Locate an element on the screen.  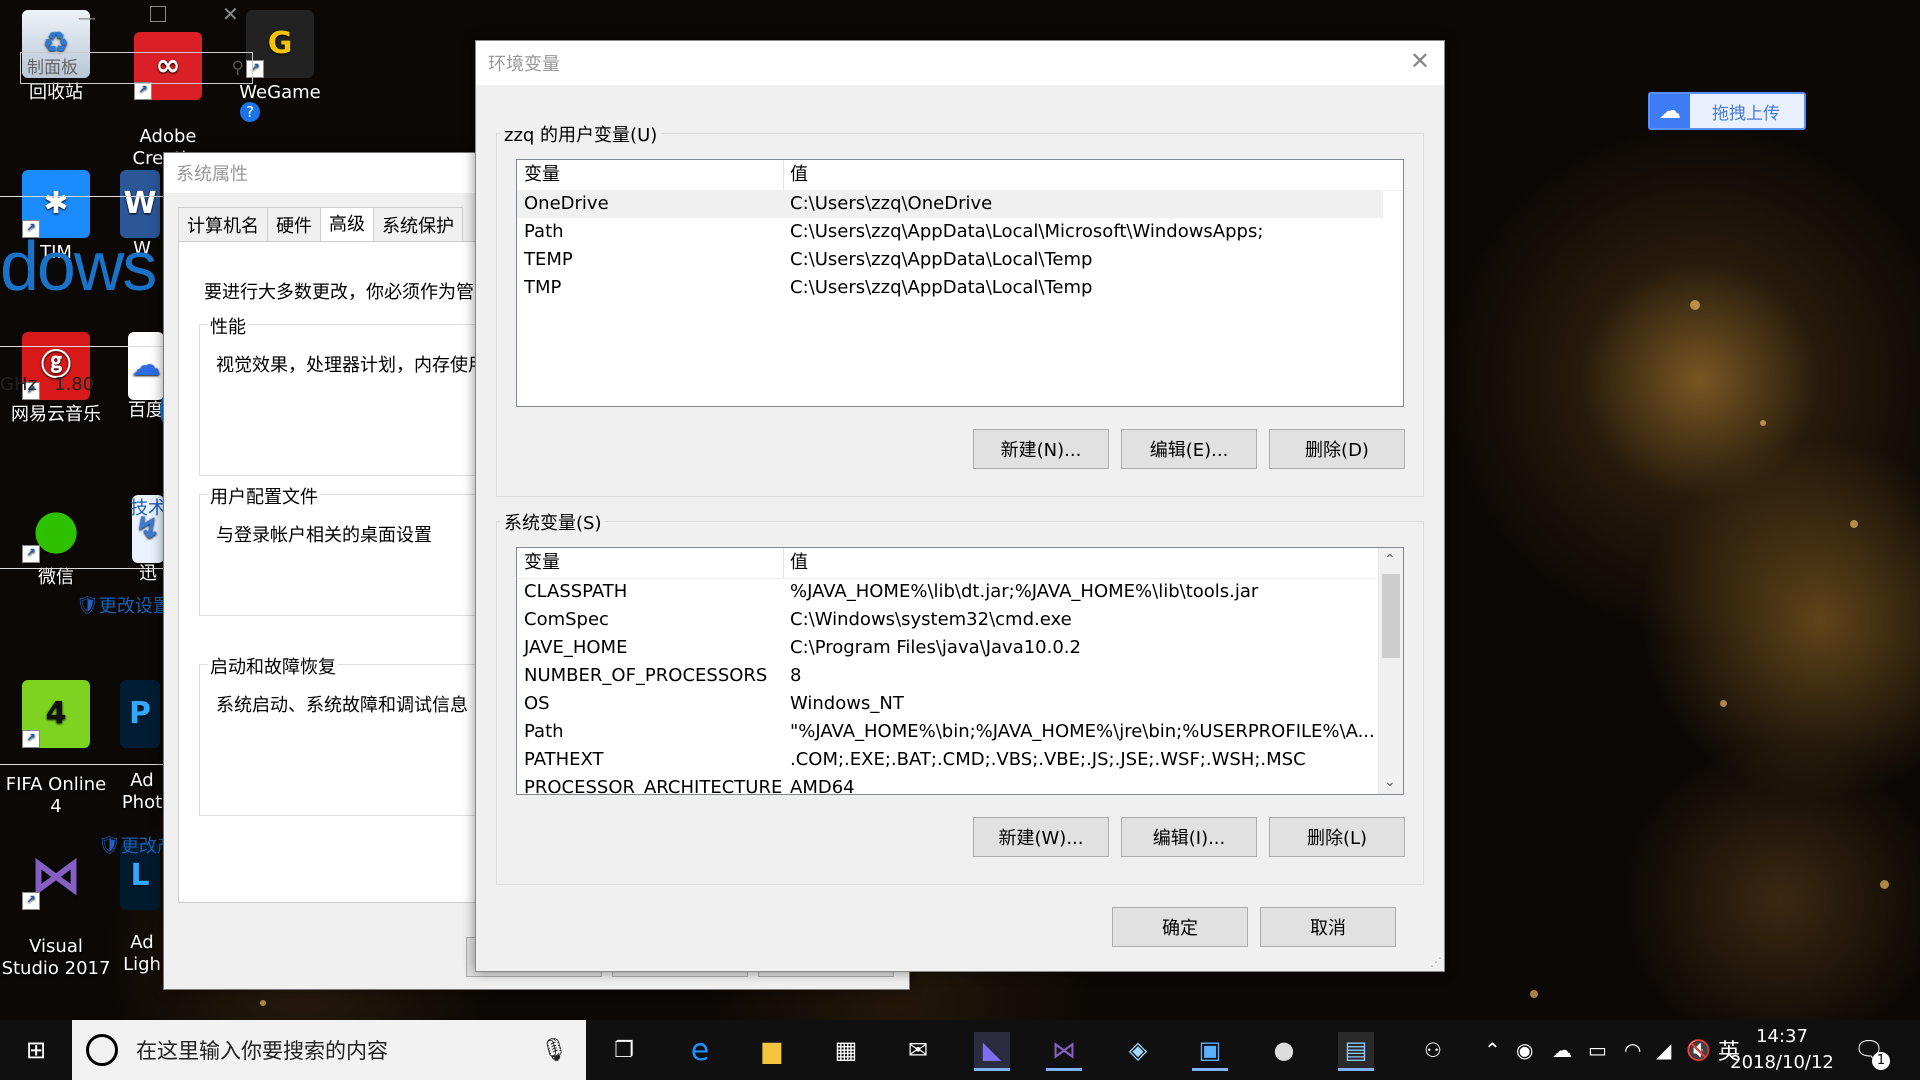
scroll-down-icon: ⌄ is located at coordinates (1390, 782).